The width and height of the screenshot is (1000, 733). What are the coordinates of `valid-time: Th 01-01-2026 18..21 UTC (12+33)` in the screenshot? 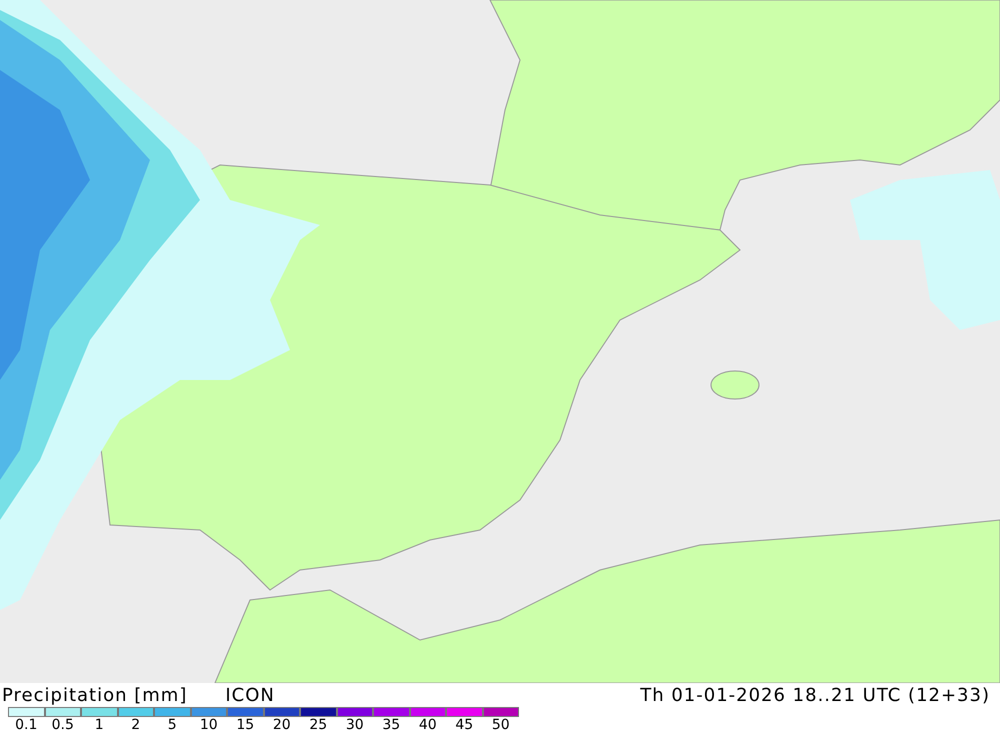 It's located at (815, 695).